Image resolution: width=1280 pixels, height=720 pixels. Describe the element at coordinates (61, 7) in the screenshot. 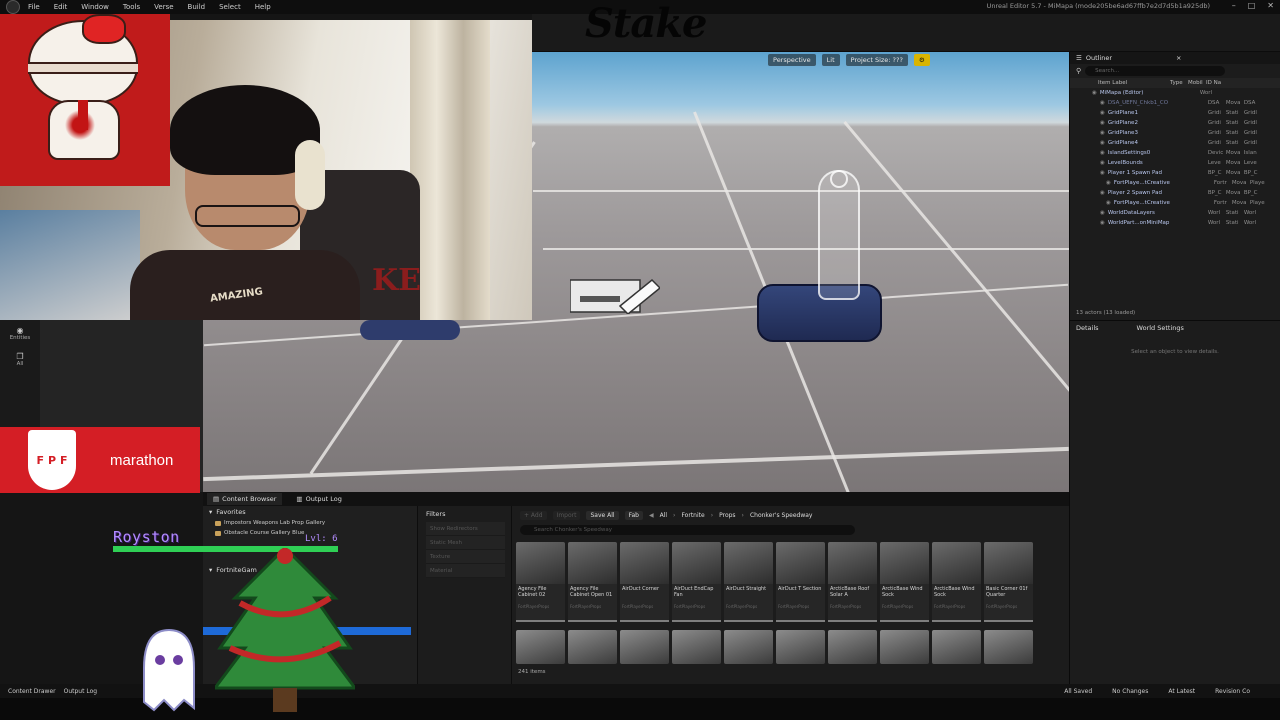

I see `menu-edit: Edit` at that location.